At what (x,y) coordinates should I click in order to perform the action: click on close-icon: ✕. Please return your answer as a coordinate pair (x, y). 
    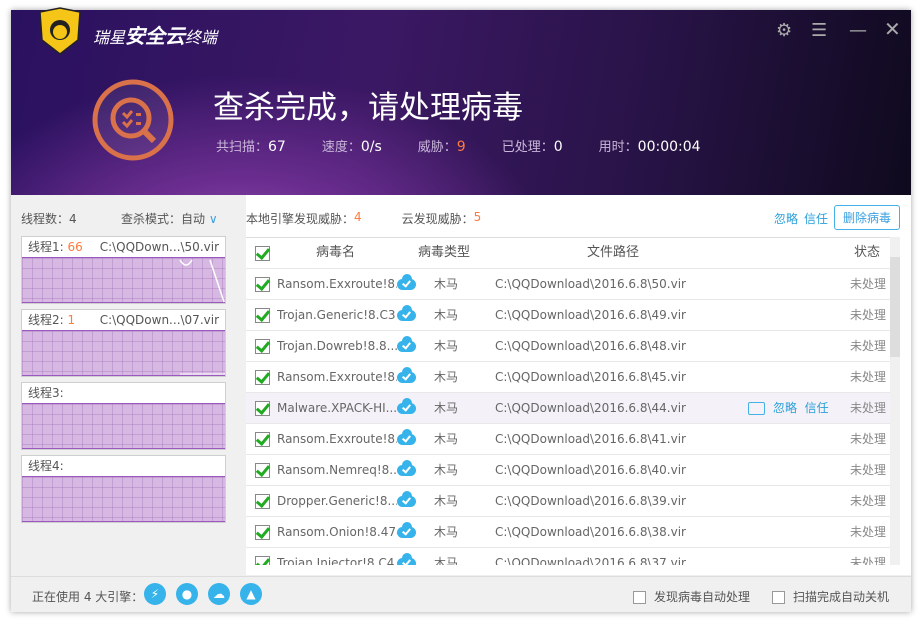
    Looking at the image, I should click on (892, 29).